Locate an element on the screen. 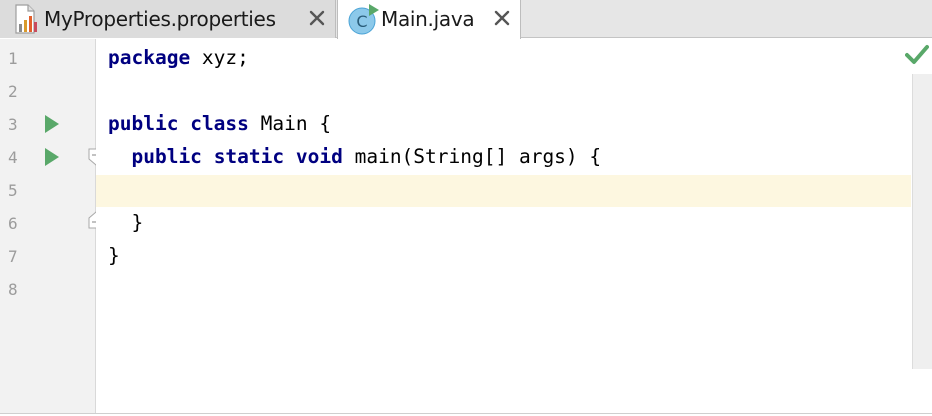 This screenshot has width=932, height=416. editor-tab-bar: MyProperties.properties C Main.java is located at coordinates (466, 19).